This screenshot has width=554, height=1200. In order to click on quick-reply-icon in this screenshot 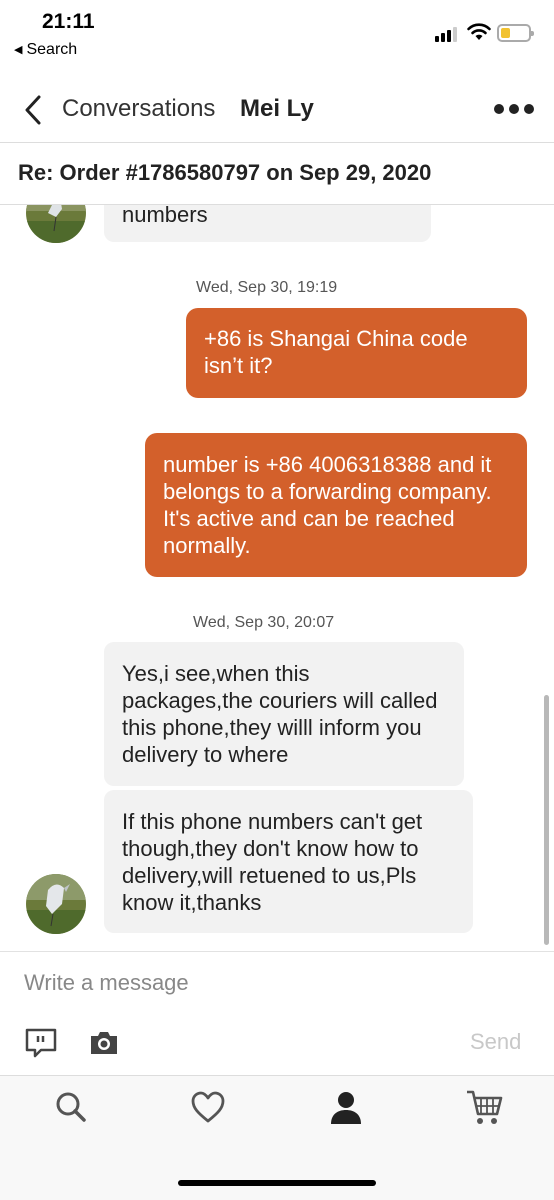, I will do `click(41, 1043)`.